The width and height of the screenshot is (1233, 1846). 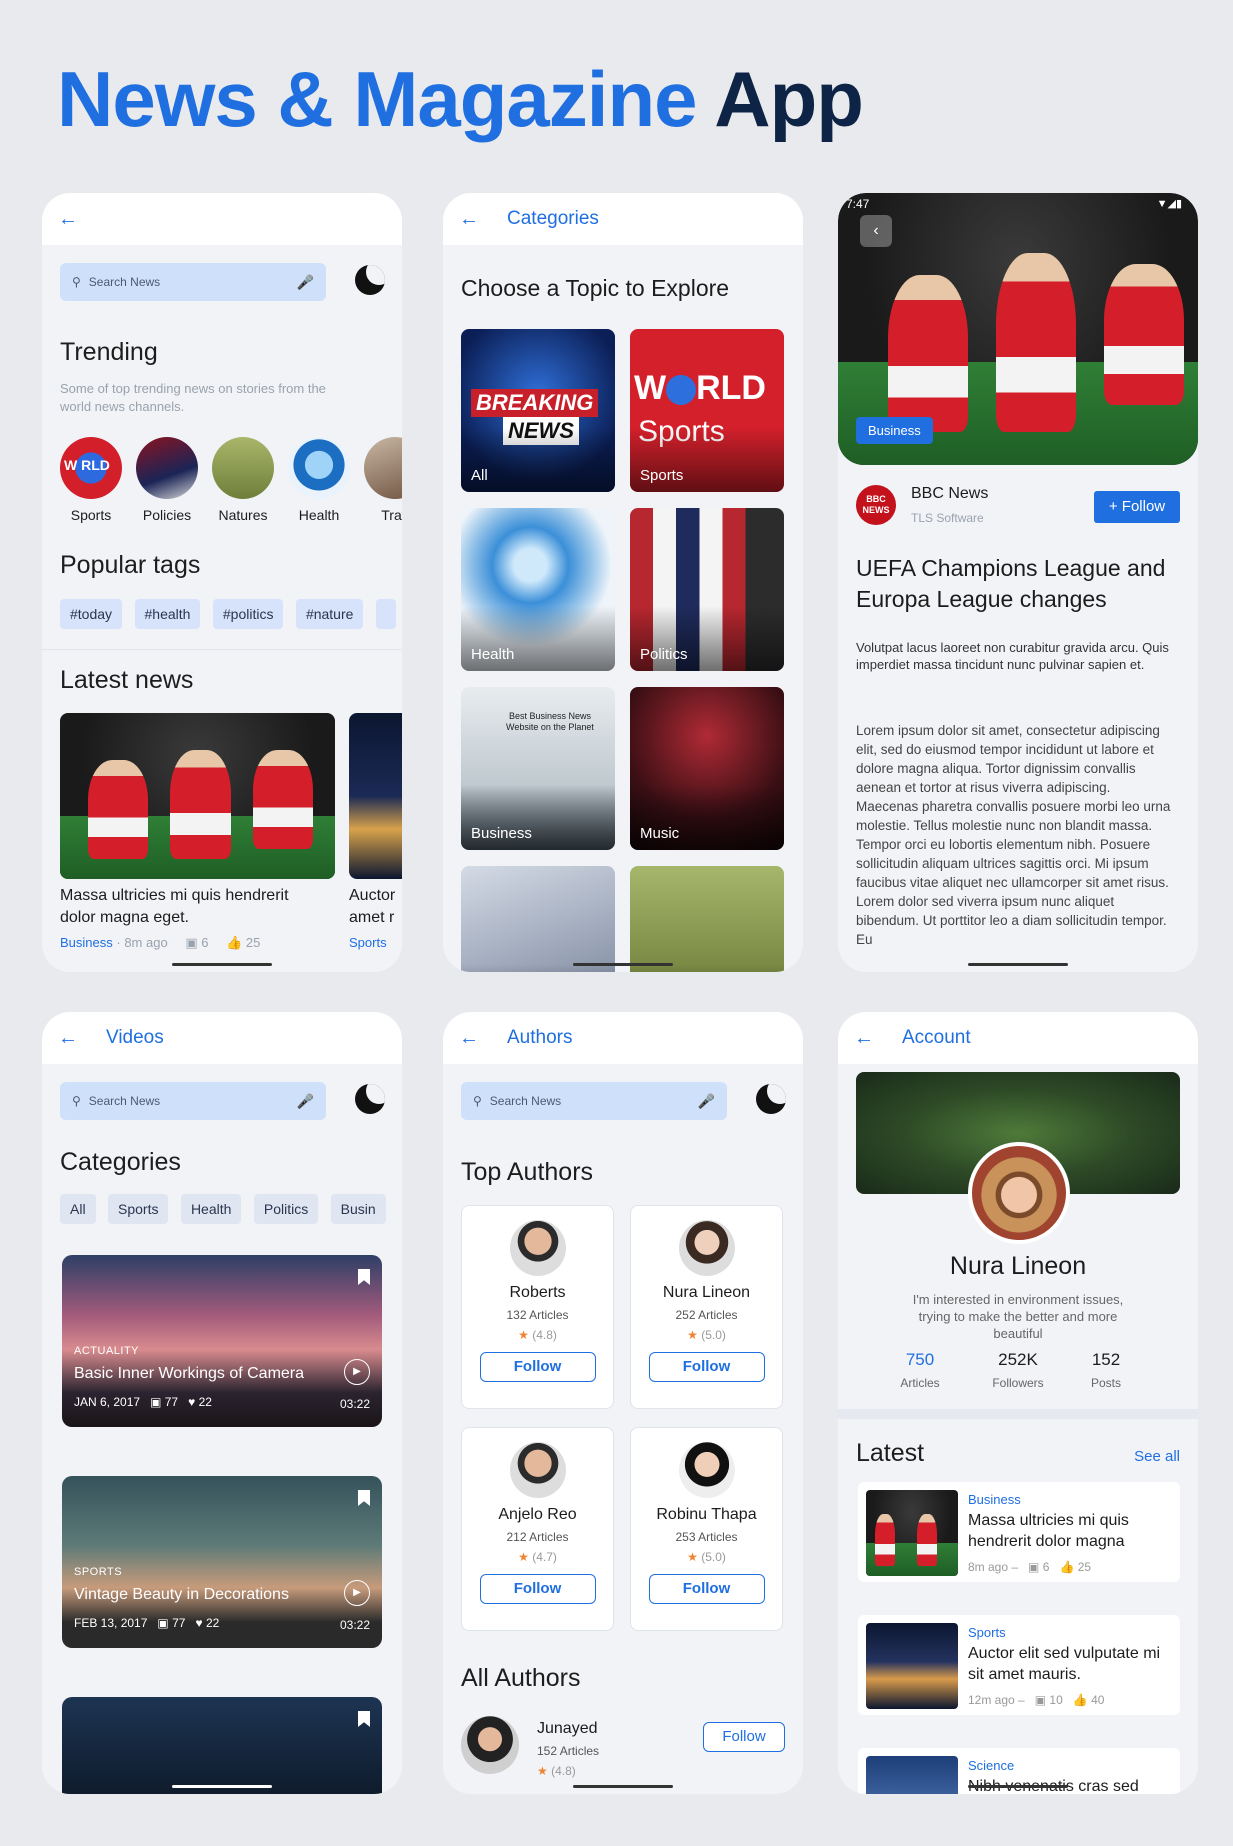 I want to click on author-name: Roberts, so click(x=537, y=1292).